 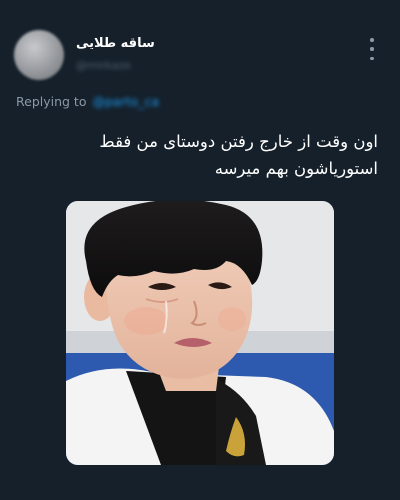 What do you see at coordinates (372, 49) in the screenshot?
I see `more-vertical-icon` at bounding box center [372, 49].